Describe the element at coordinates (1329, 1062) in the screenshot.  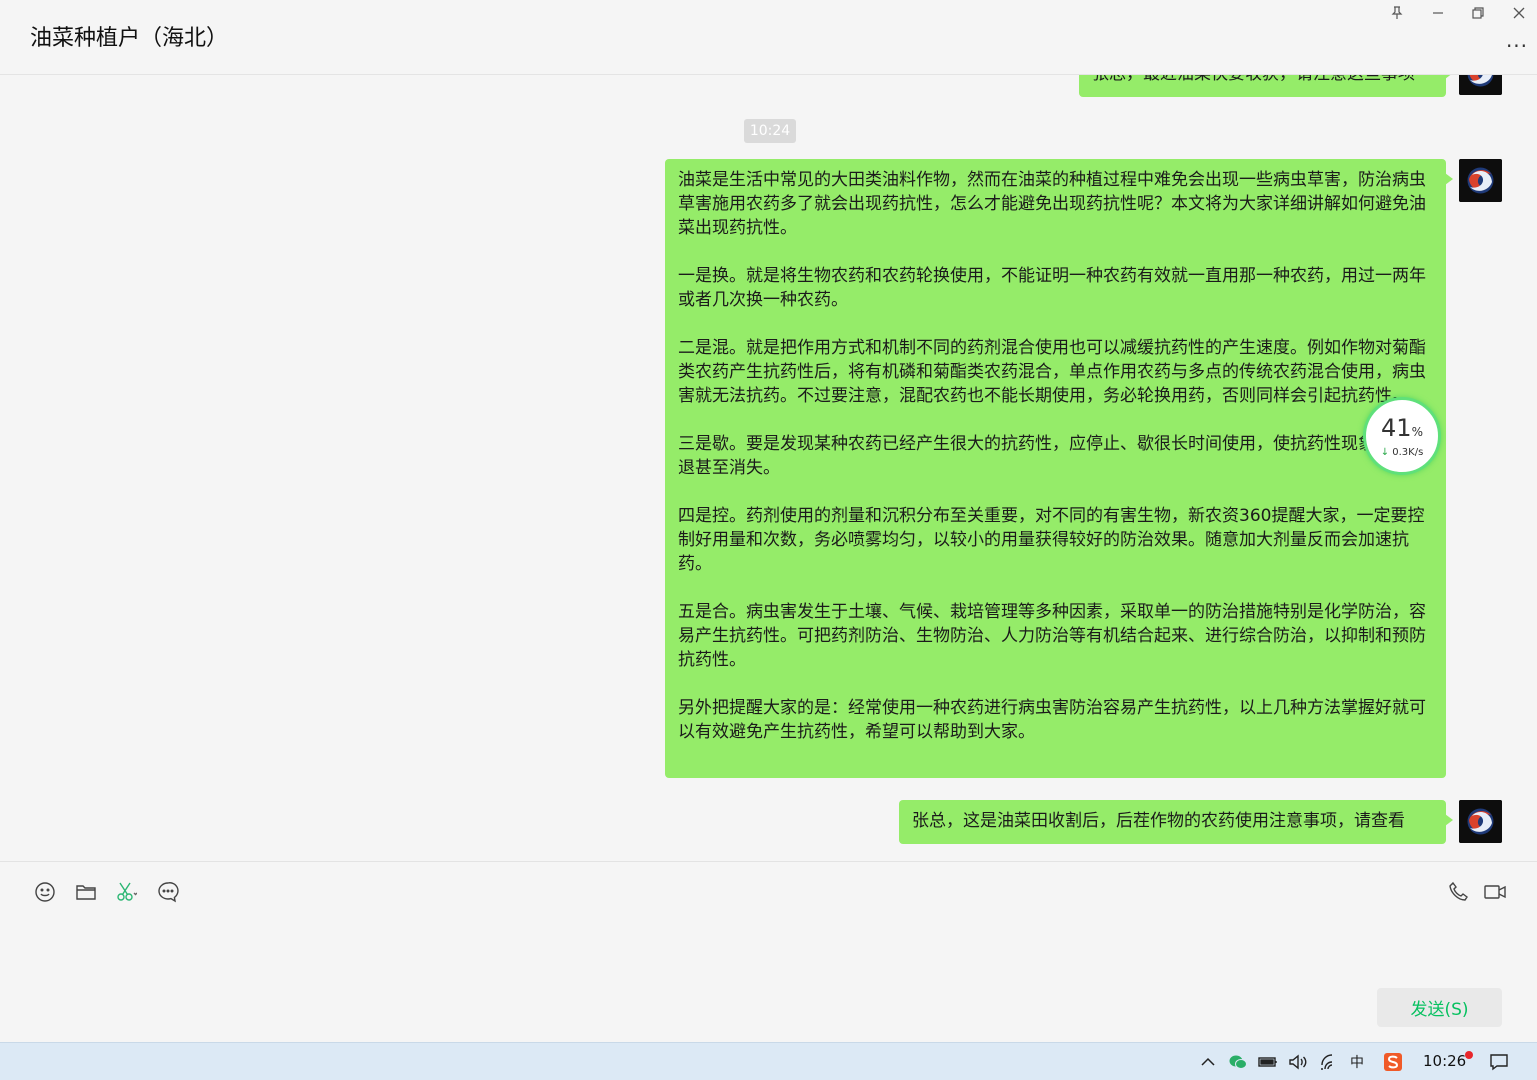
I see `network-icon` at that location.